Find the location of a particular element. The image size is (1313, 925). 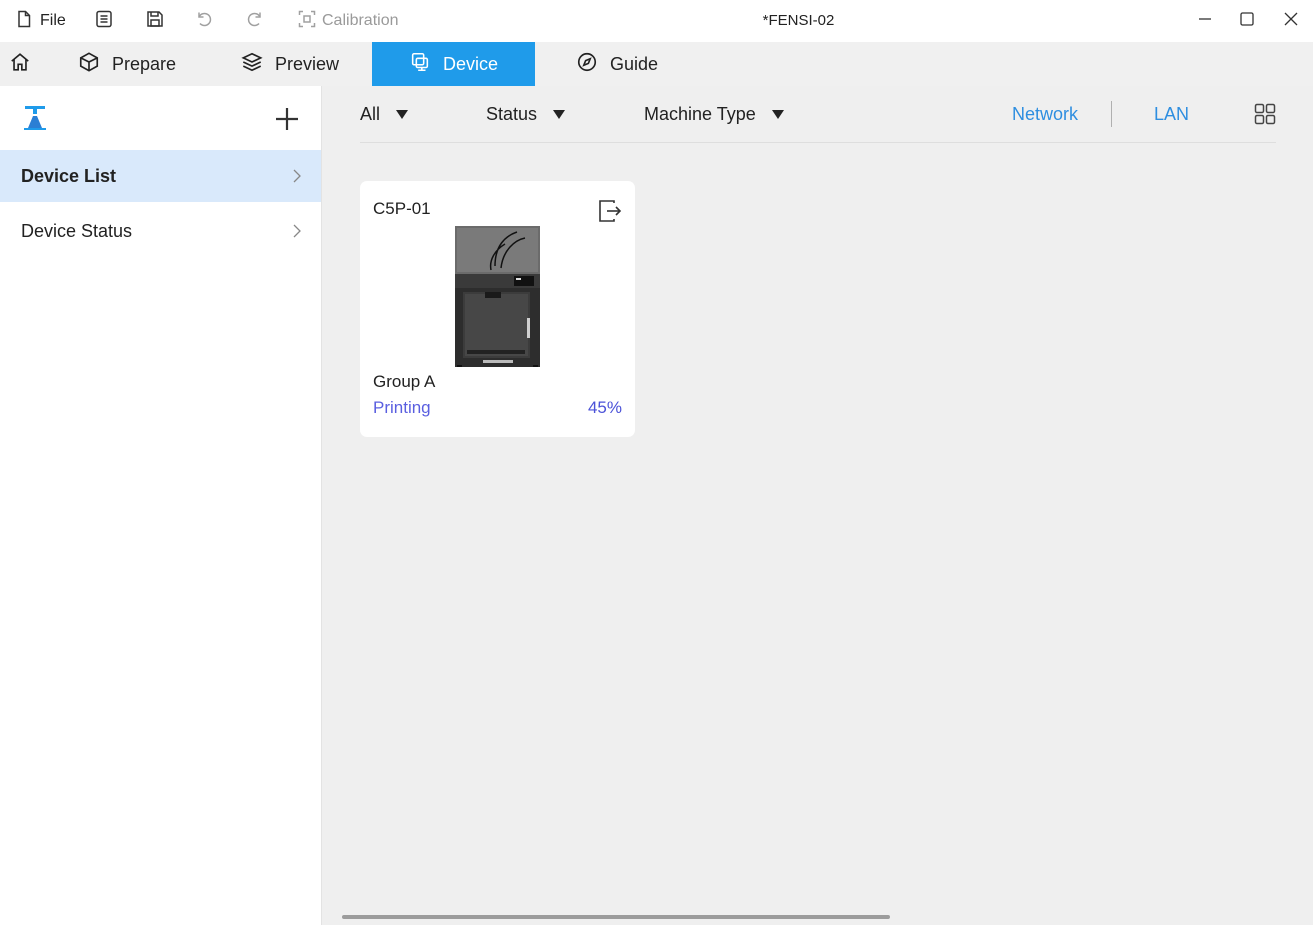

exit-icon is located at coordinates (610, 211).